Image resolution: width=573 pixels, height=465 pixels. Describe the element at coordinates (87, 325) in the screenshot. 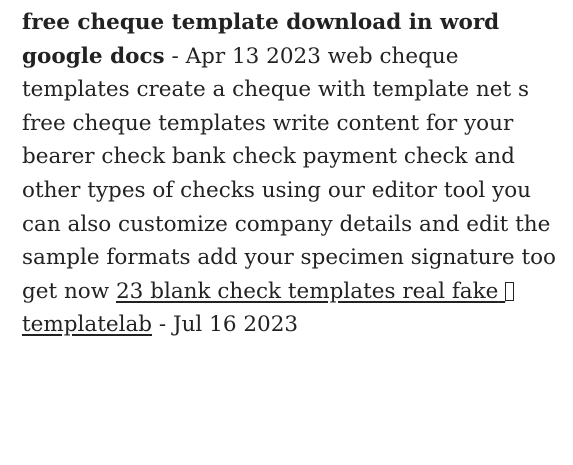

I see `entry-2-link-text-2: templatelab` at that location.